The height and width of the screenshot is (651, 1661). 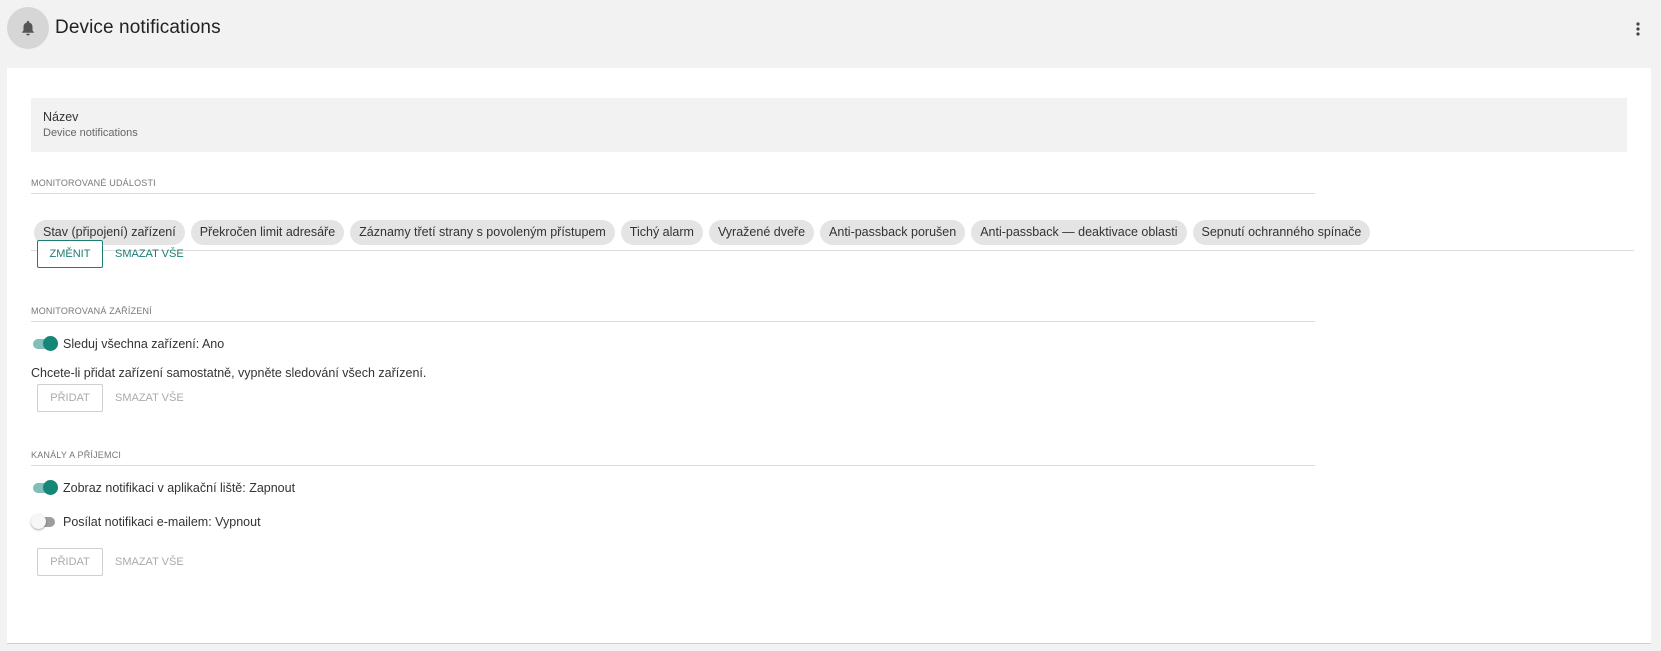 What do you see at coordinates (44, 488) in the screenshot?
I see `app-bar-notification-toggle` at bounding box center [44, 488].